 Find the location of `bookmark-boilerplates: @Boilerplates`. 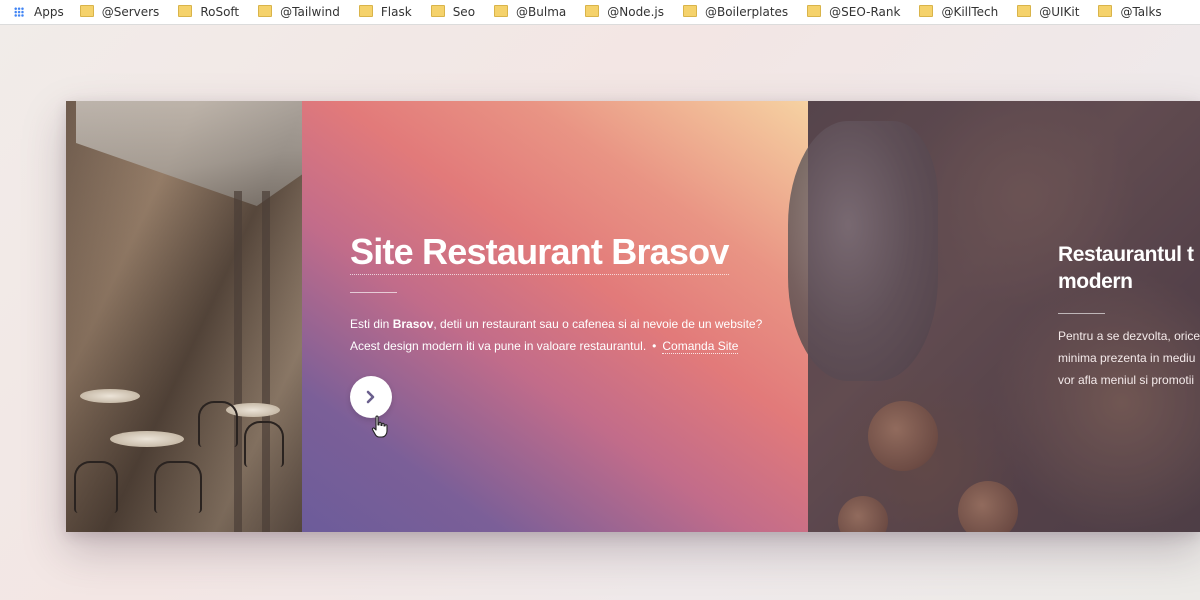

bookmark-boilerplates: @Boilerplates is located at coordinates (735, 12).